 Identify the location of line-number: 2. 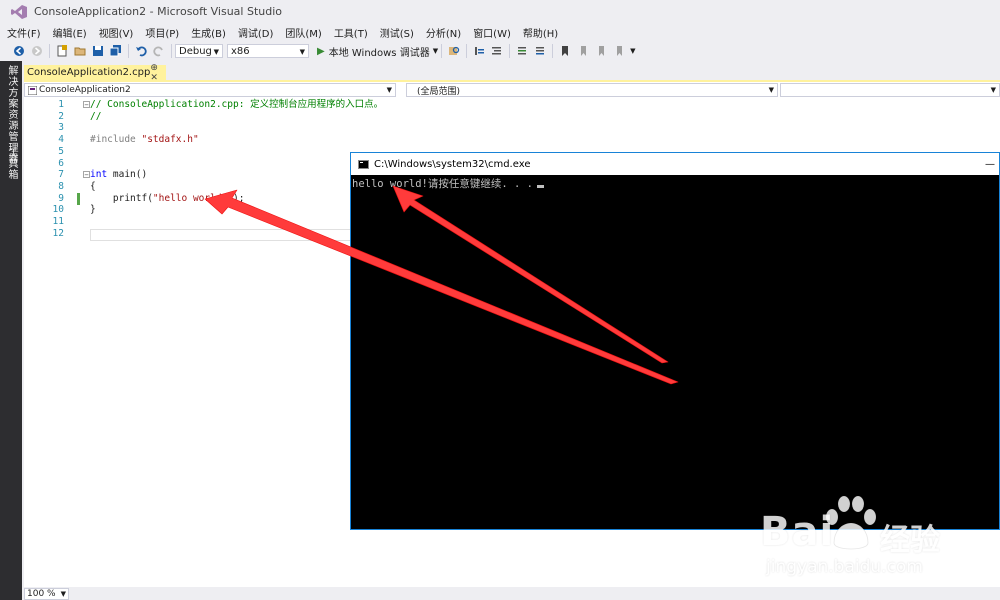
(61, 116).